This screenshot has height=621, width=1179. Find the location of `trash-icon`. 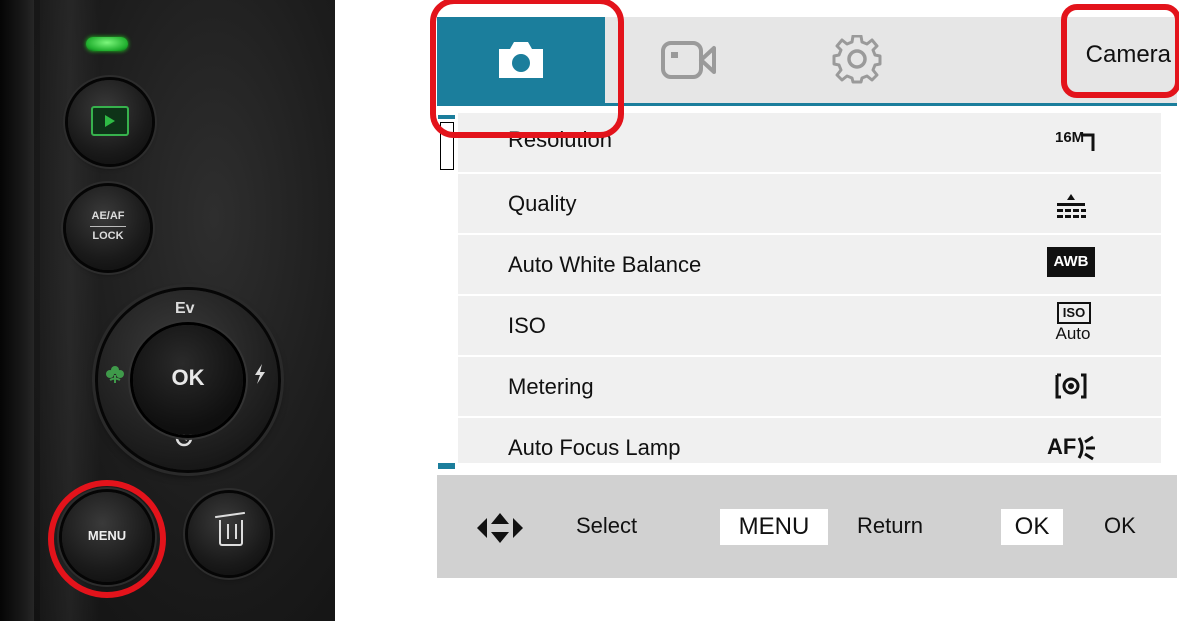

trash-icon is located at coordinates (231, 533).